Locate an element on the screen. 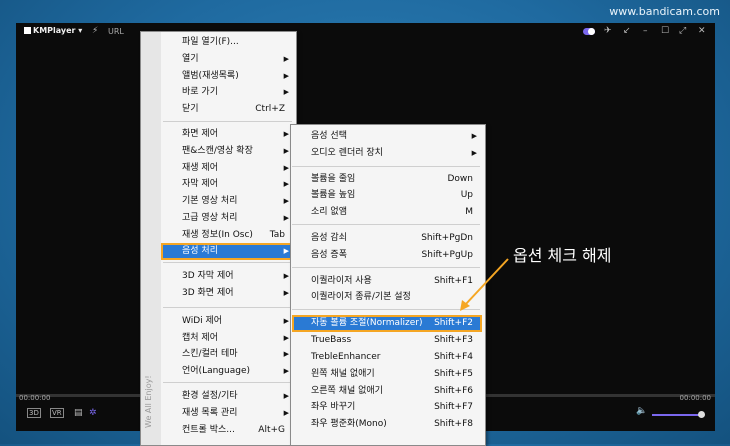 This screenshot has width=730, height=446. annotation-text: 옵션 체크 해제 is located at coordinates (562, 255).